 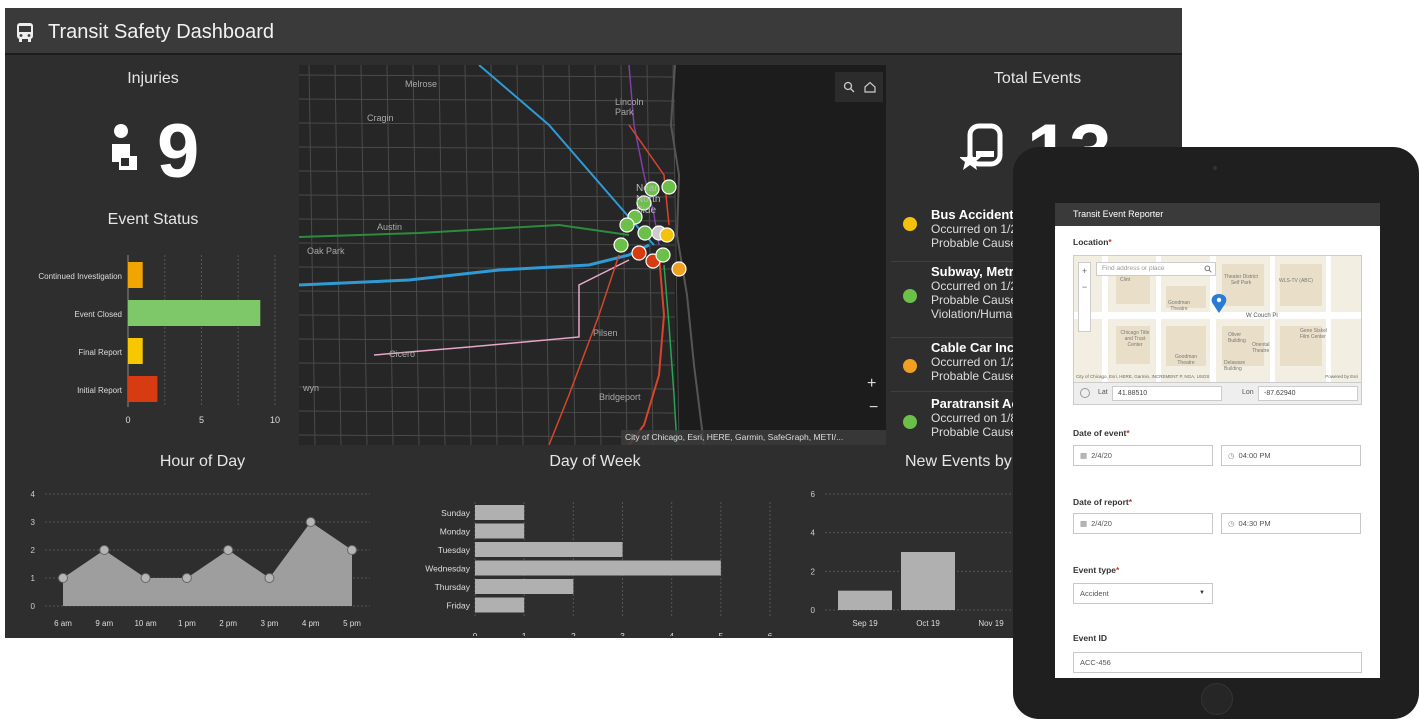 I want to click on injuries-count: 9, so click(x=178, y=151).